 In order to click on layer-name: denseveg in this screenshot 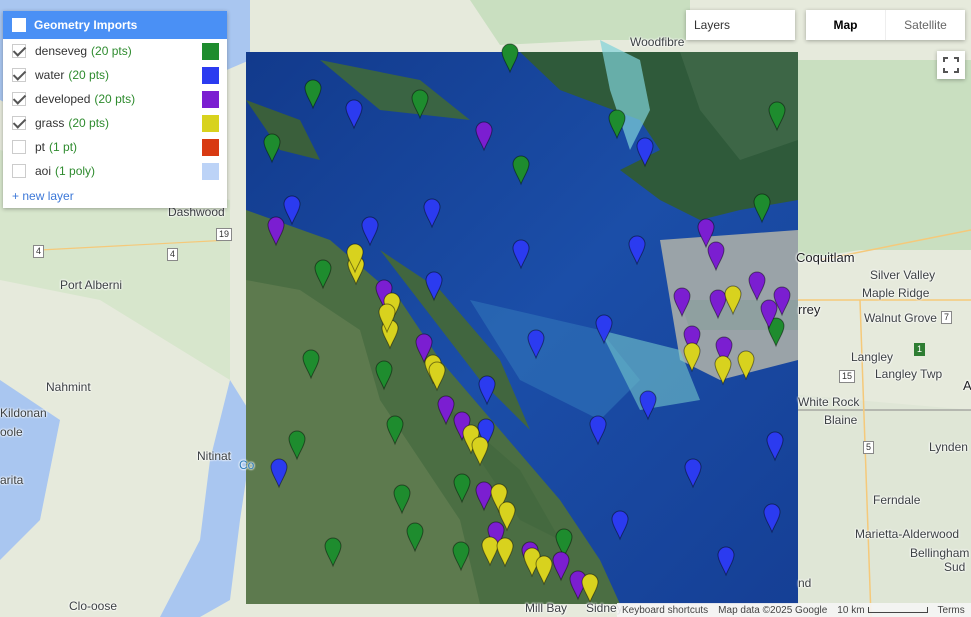, I will do `click(61, 51)`.